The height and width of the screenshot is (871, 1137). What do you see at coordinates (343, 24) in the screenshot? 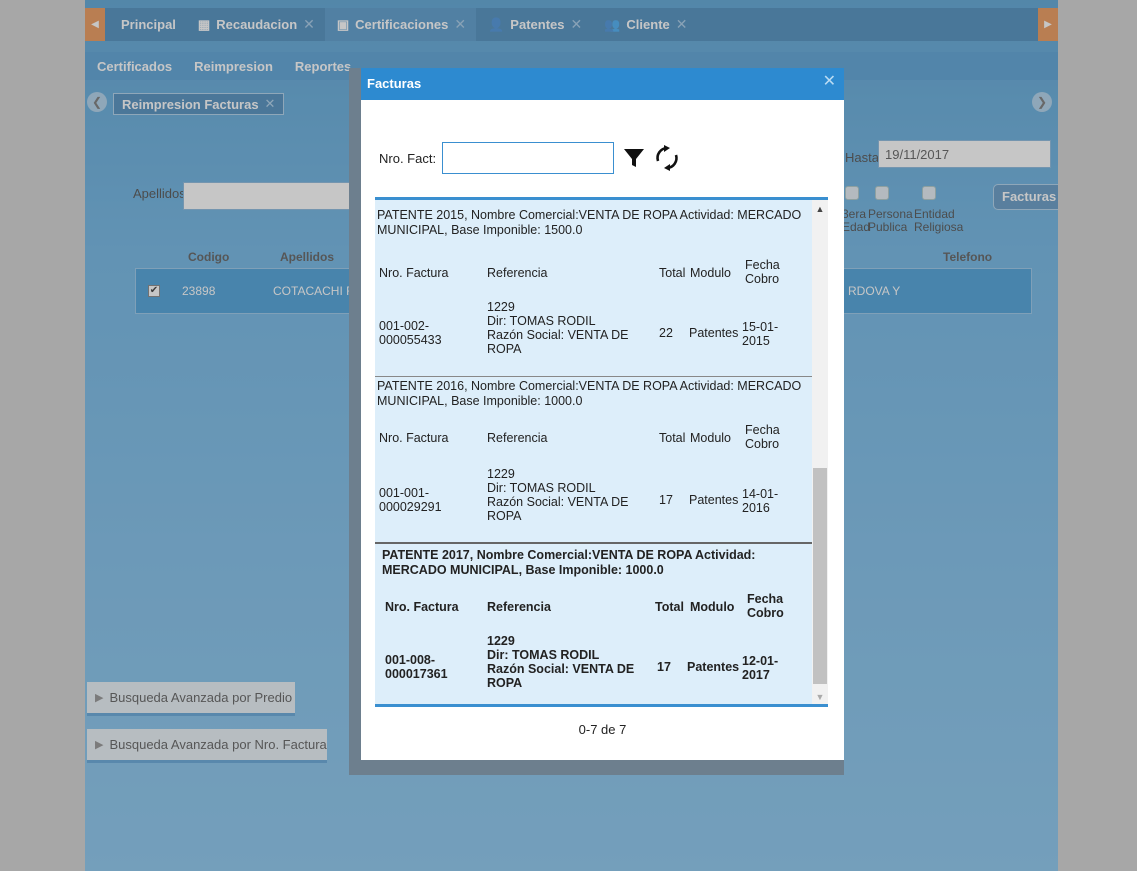
I see `certificate-icon: ▣` at bounding box center [343, 24].